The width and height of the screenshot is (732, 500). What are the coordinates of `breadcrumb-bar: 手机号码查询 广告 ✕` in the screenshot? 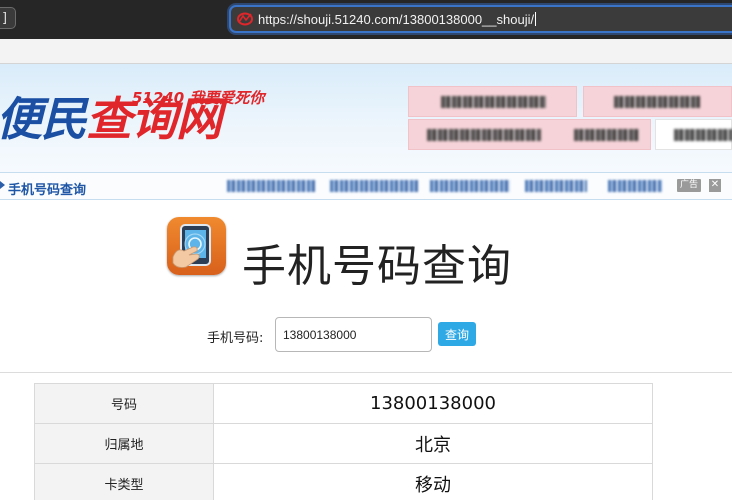 It's located at (366, 186).